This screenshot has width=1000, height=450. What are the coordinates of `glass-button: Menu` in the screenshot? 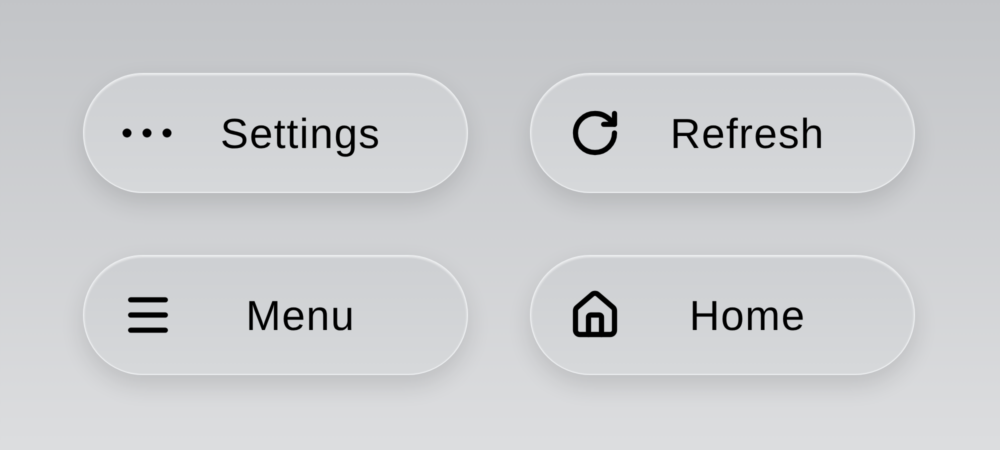 It's located at (275, 315).